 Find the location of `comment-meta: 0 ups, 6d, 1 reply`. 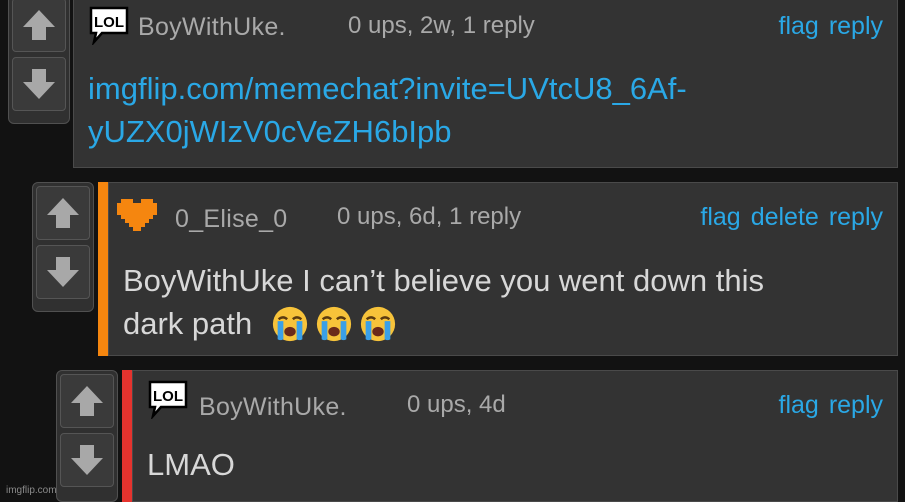

comment-meta: 0 ups, 6d, 1 reply is located at coordinates (429, 216).